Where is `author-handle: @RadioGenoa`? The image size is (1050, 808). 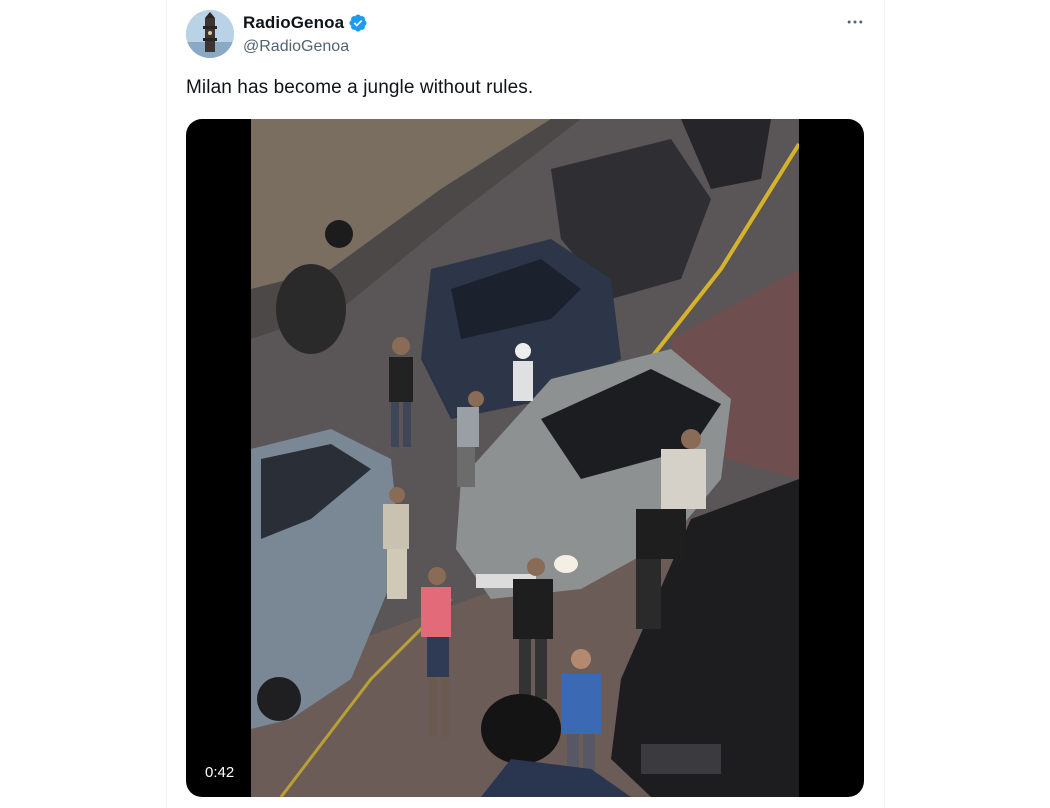 author-handle: @RadioGenoa is located at coordinates (305, 47).